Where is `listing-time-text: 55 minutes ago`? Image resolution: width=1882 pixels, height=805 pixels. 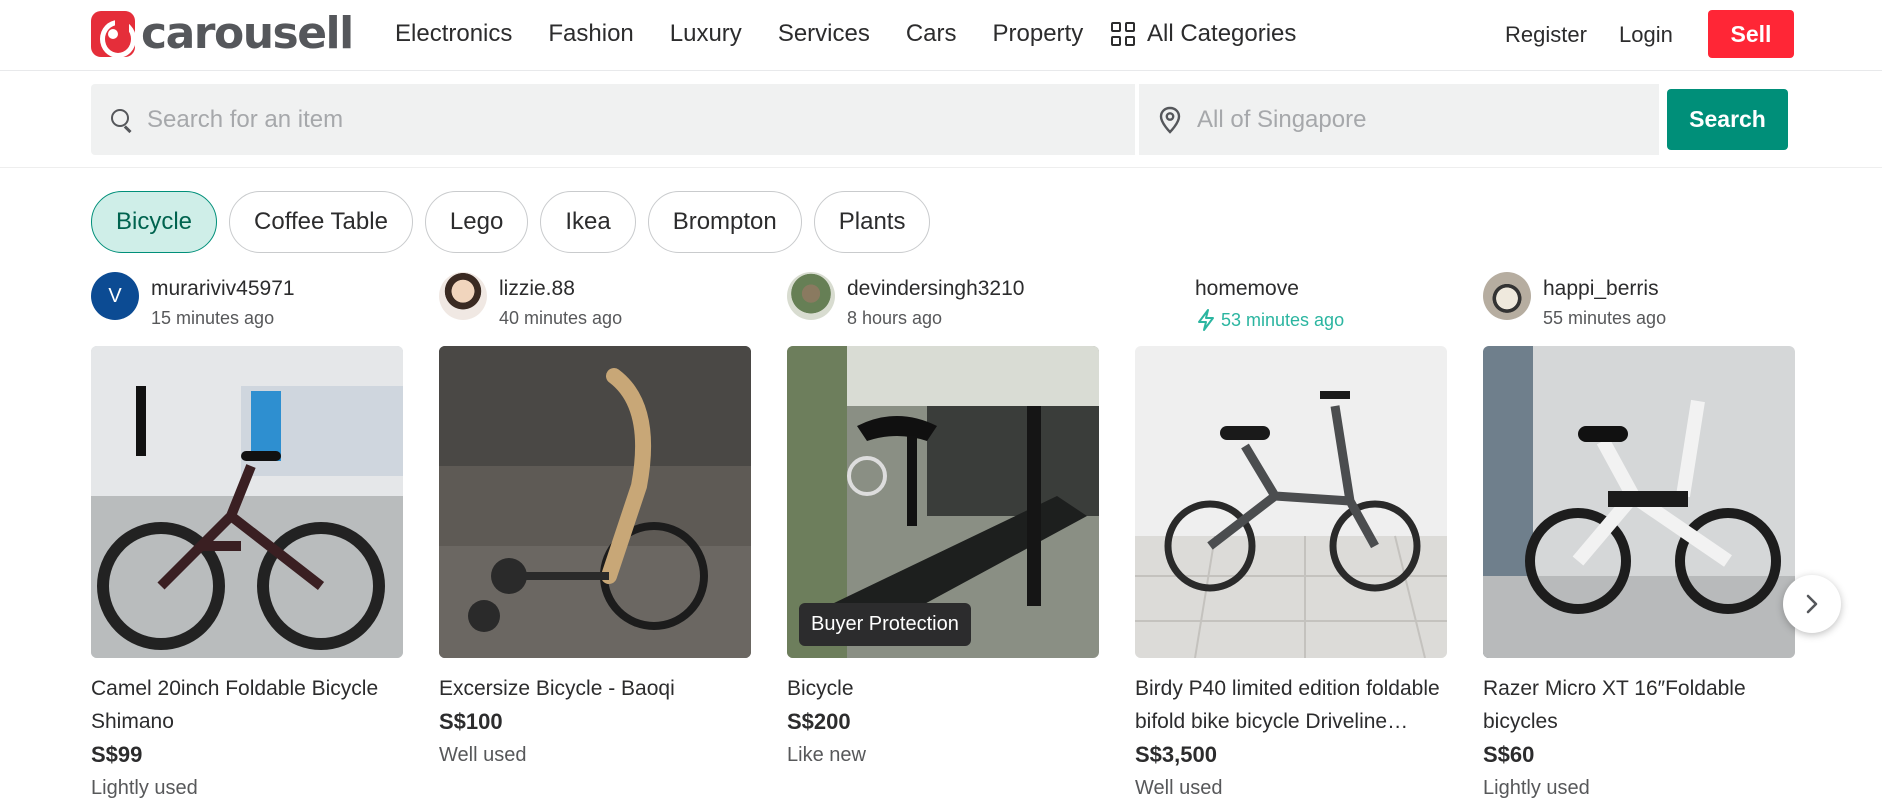 listing-time-text: 55 minutes ago is located at coordinates (1605, 318).